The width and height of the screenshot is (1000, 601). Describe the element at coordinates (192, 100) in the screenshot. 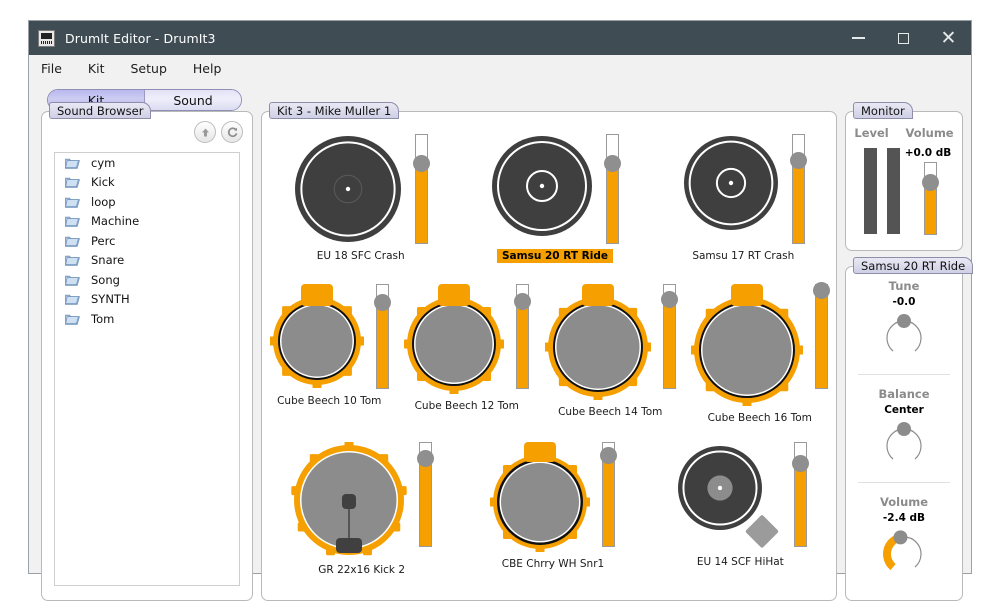

I see `mode-sound-button: Sound` at that location.